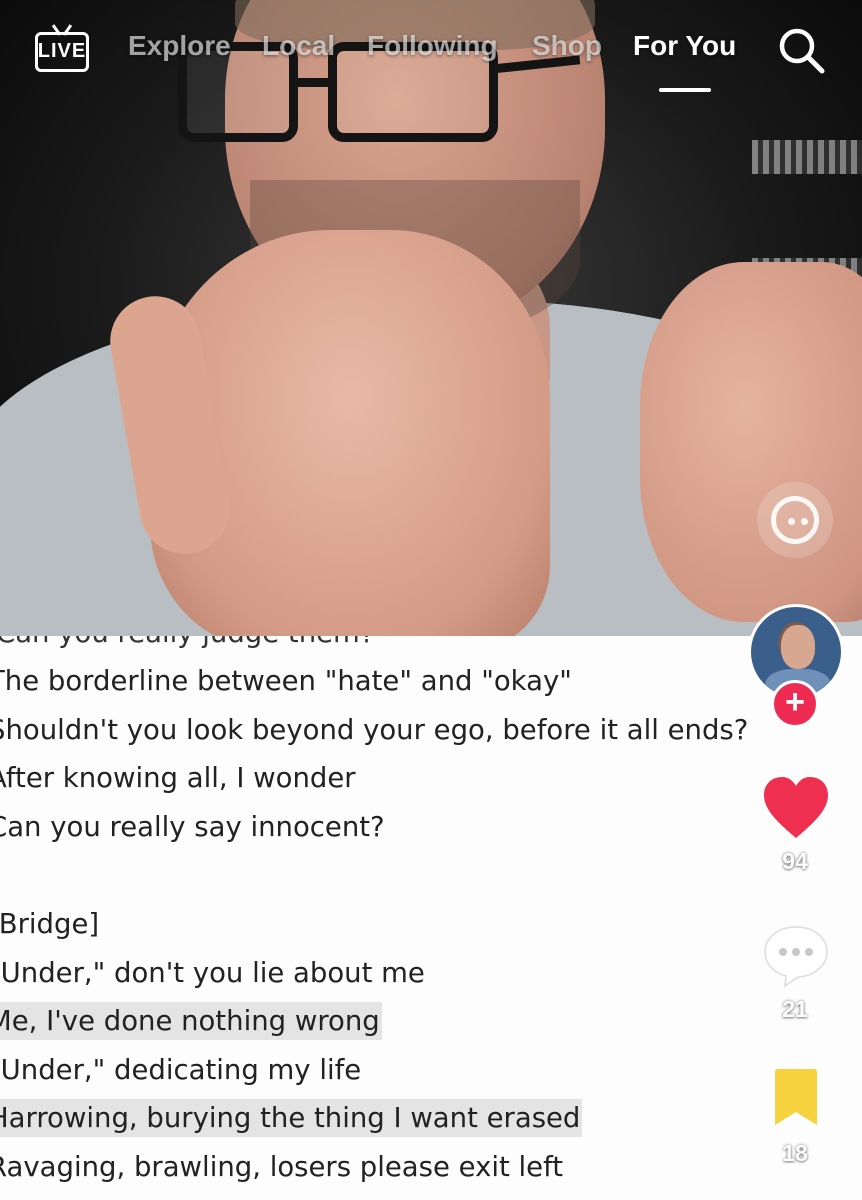 This screenshot has width=862, height=1200. What do you see at coordinates (212, 972) in the screenshot?
I see `lyric-line: "Under," don't you lie about me` at bounding box center [212, 972].